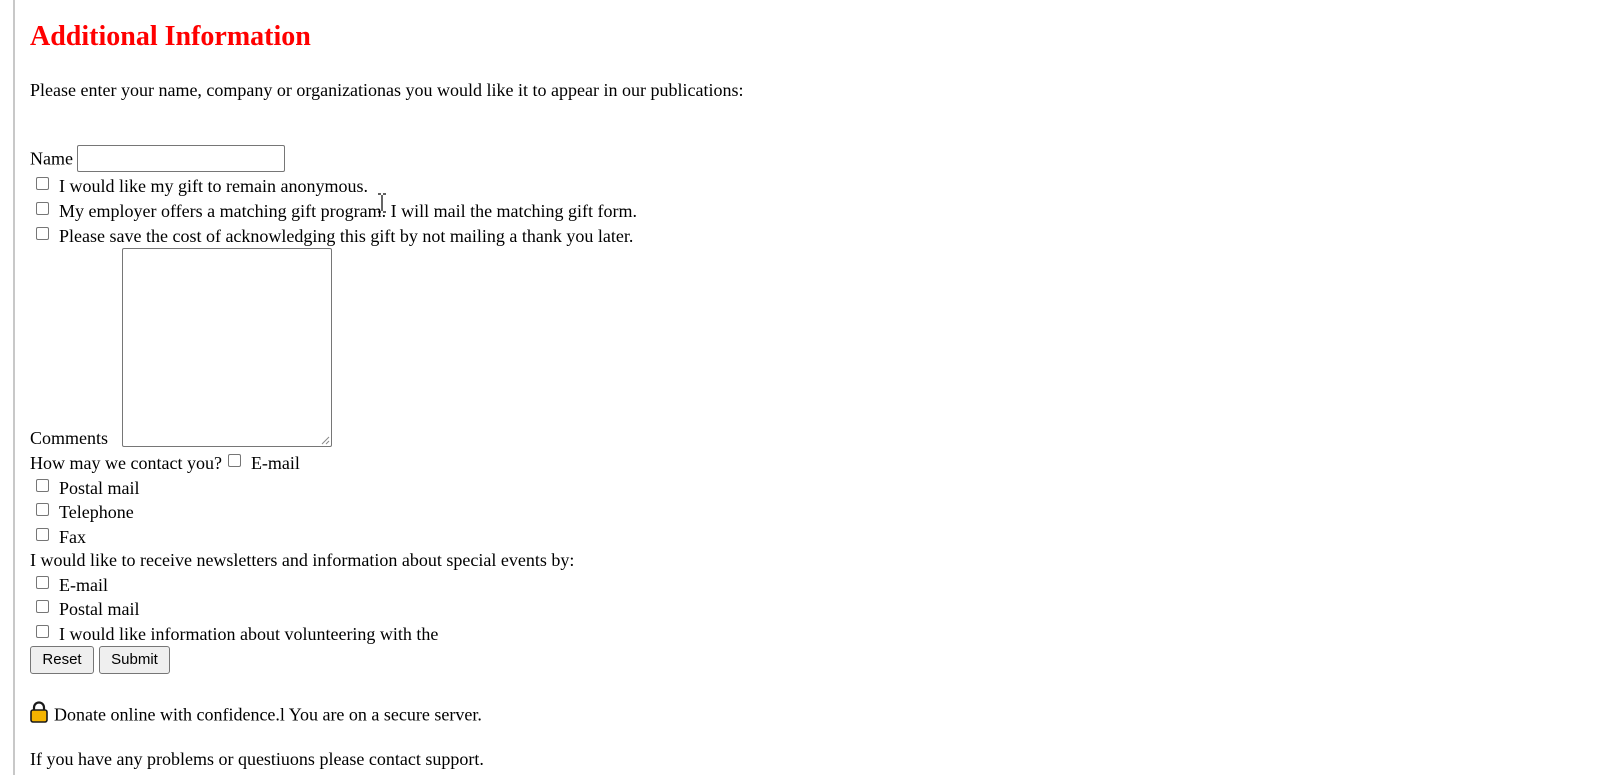 The image size is (1615, 775). I want to click on contact-question-row: How may we contact you? E-mail, so click(165, 463).